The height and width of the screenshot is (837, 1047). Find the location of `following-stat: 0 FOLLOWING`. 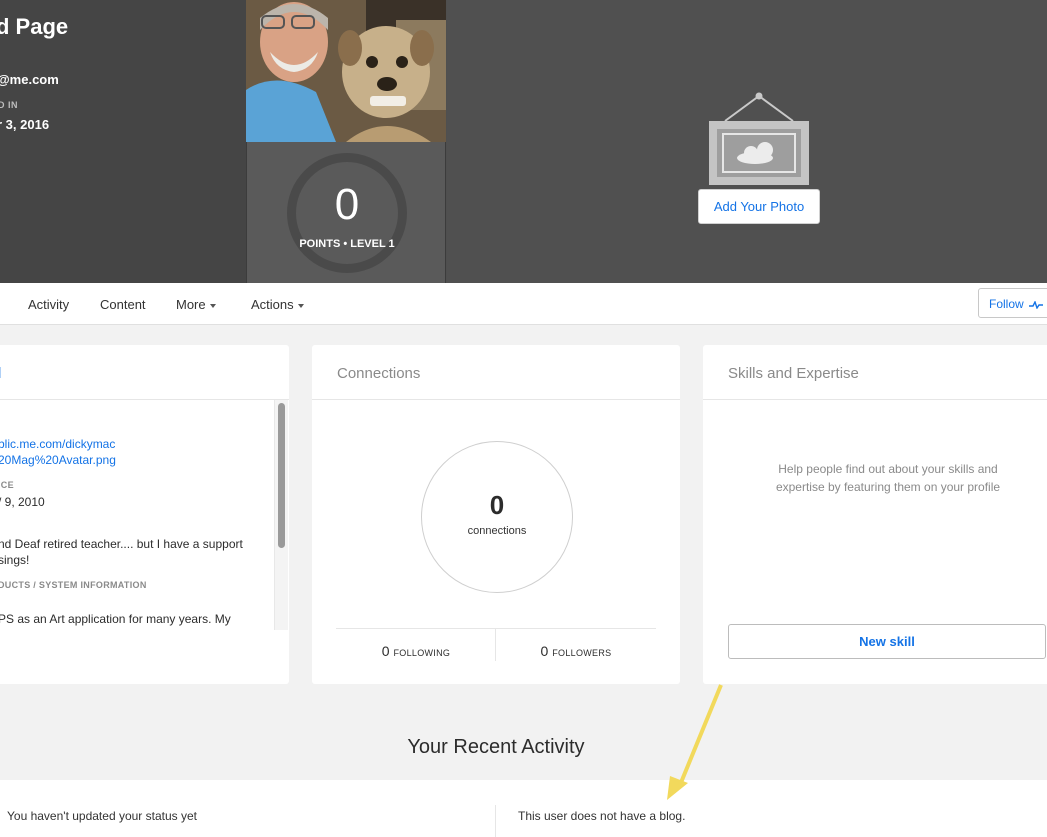

following-stat: 0 FOLLOWING is located at coordinates (416, 651).